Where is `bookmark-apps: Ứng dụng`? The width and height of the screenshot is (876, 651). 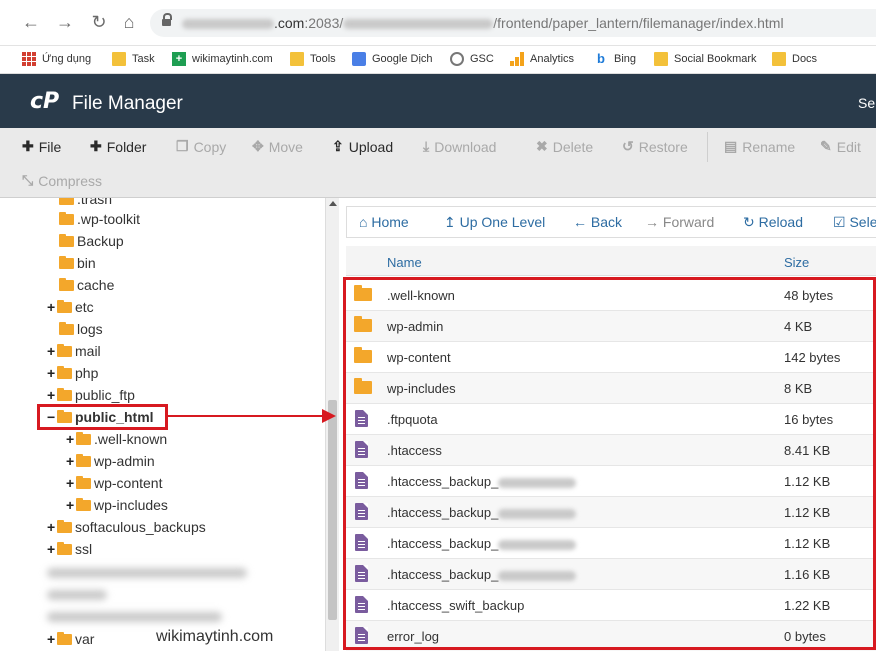
bookmark-apps: Ứng dụng is located at coordinates (56, 59).